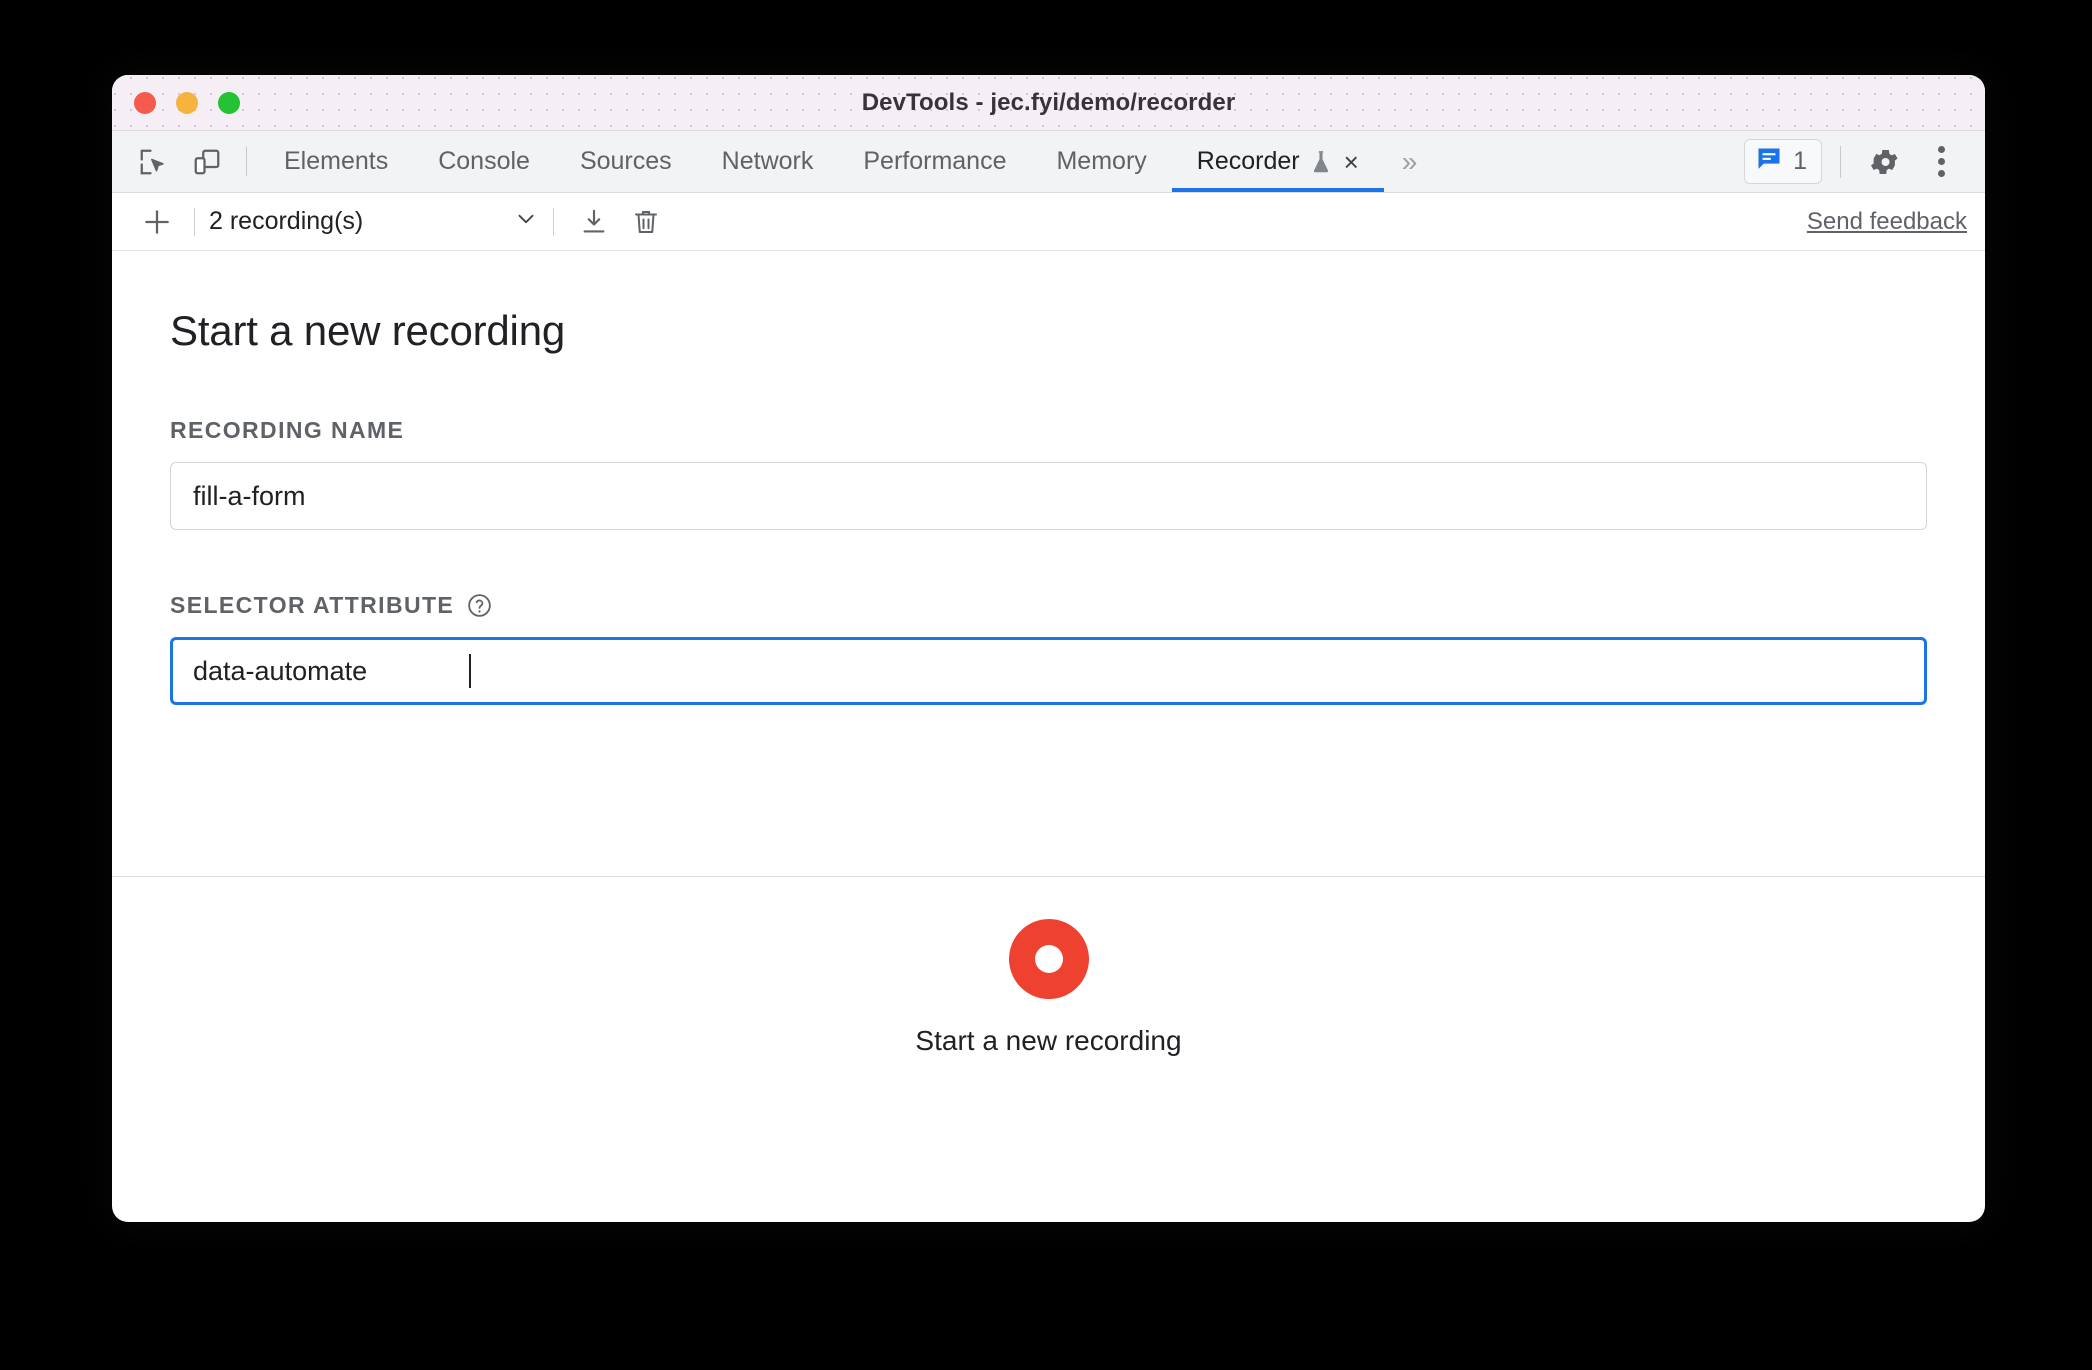 The height and width of the screenshot is (1370, 2092). What do you see at coordinates (207, 161) in the screenshot?
I see `device-toolbar-icon` at bounding box center [207, 161].